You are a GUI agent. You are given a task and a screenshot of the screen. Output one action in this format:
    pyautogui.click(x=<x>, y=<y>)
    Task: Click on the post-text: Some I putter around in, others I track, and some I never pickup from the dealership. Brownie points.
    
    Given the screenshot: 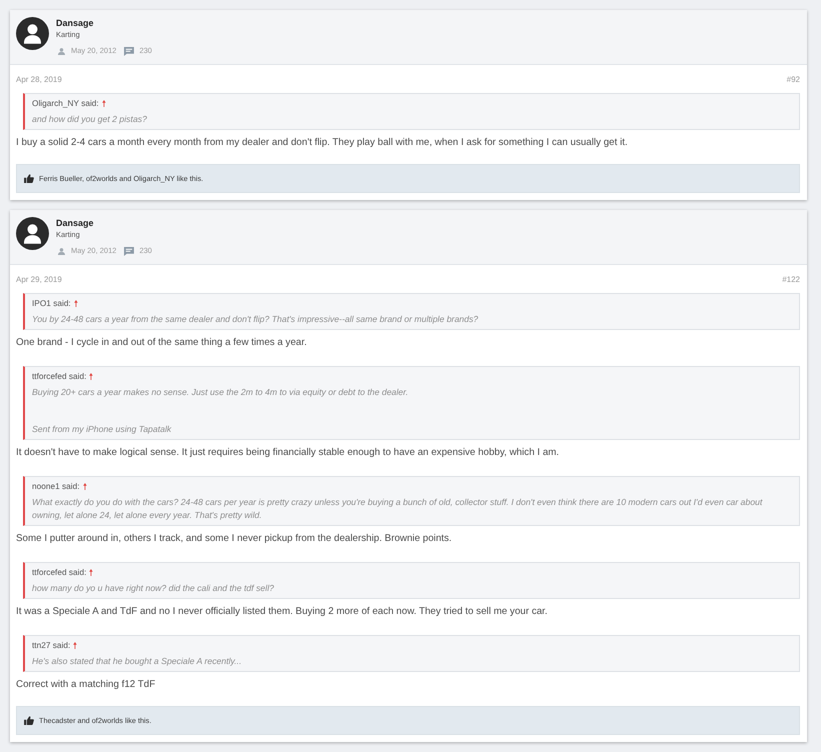 What is the action you would take?
    pyautogui.click(x=234, y=539)
    